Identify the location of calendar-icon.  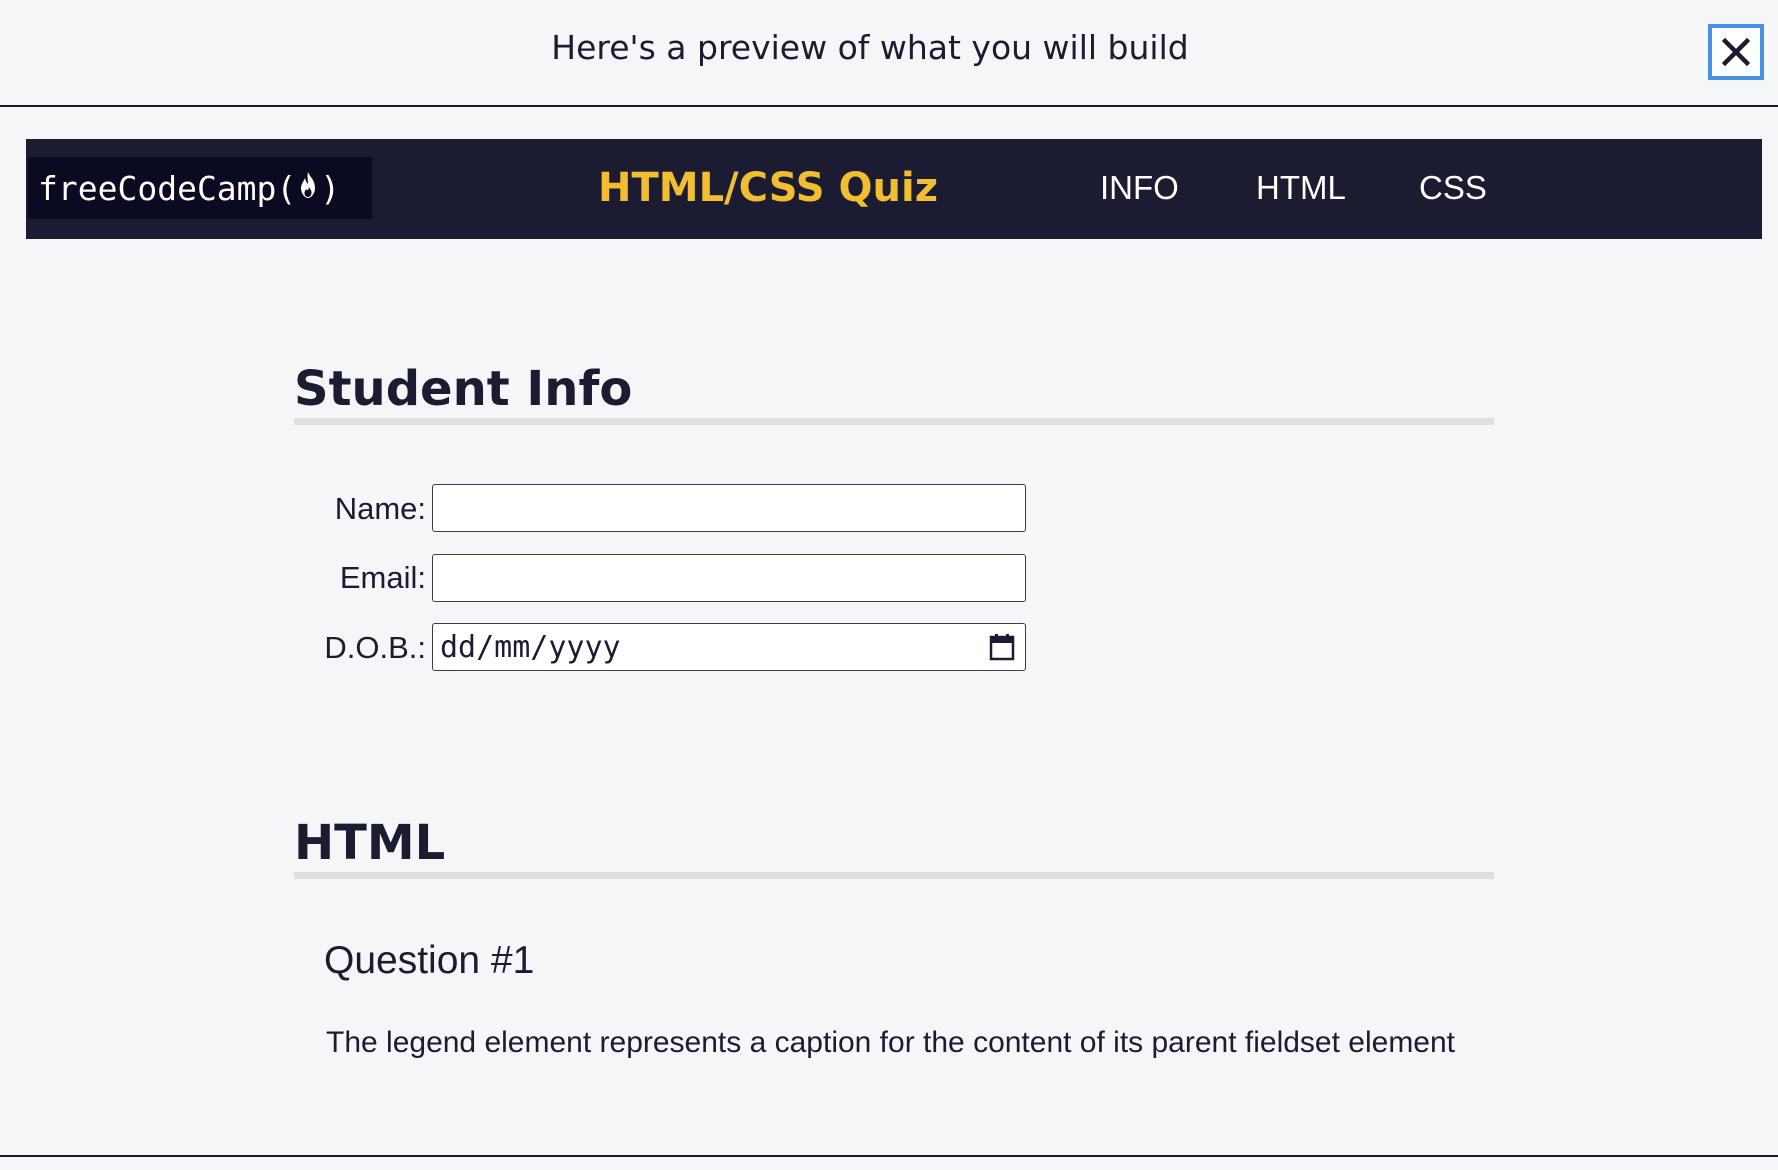
(1002, 649).